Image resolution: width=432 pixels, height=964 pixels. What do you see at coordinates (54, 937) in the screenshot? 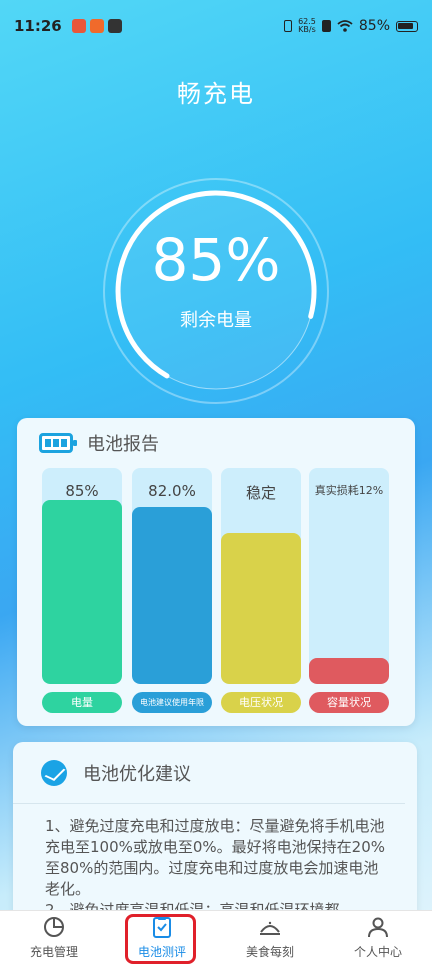
I see `tab-charge-management: 充电管理` at bounding box center [54, 937].